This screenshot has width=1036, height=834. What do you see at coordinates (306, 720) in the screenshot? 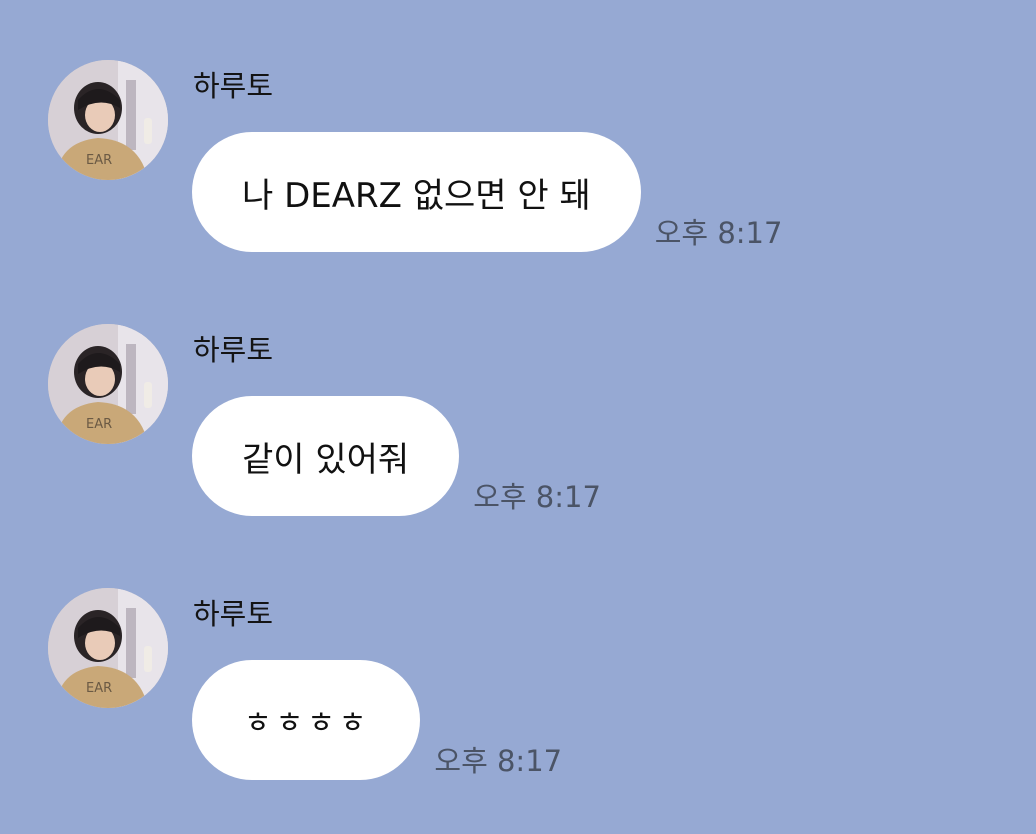
I see `message-bubble: ㅎㅎㅎㅎ` at bounding box center [306, 720].